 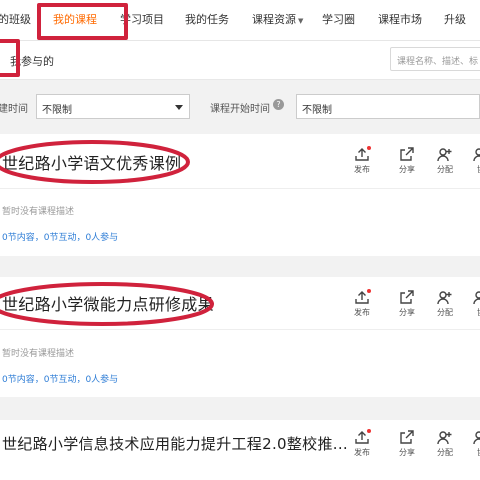 I want to click on nav-item-course-market: 课程市场, so click(x=400, y=19).